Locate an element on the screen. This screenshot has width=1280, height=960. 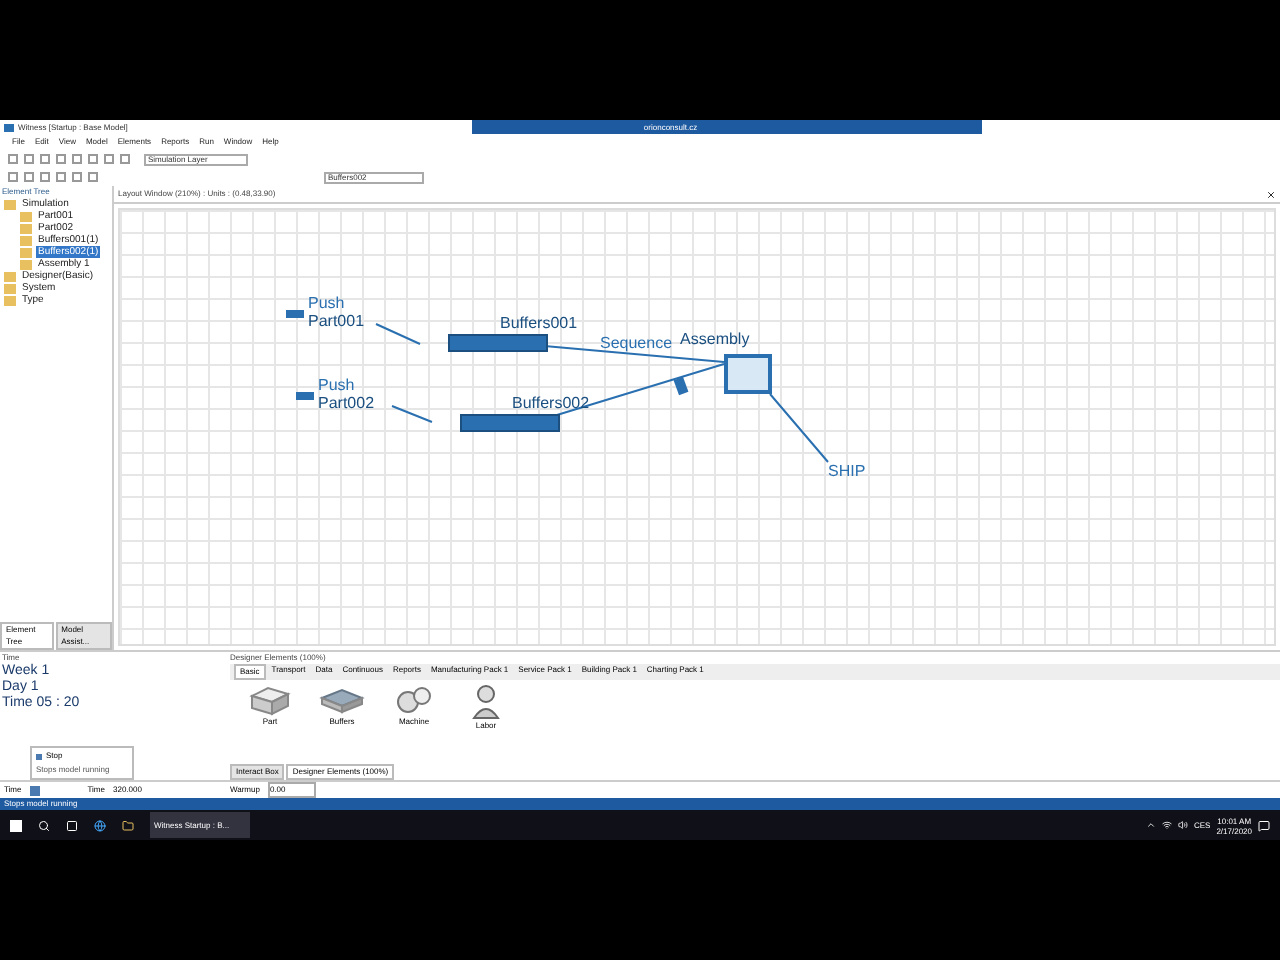
gears-icon is located at coordinates (414, 700).